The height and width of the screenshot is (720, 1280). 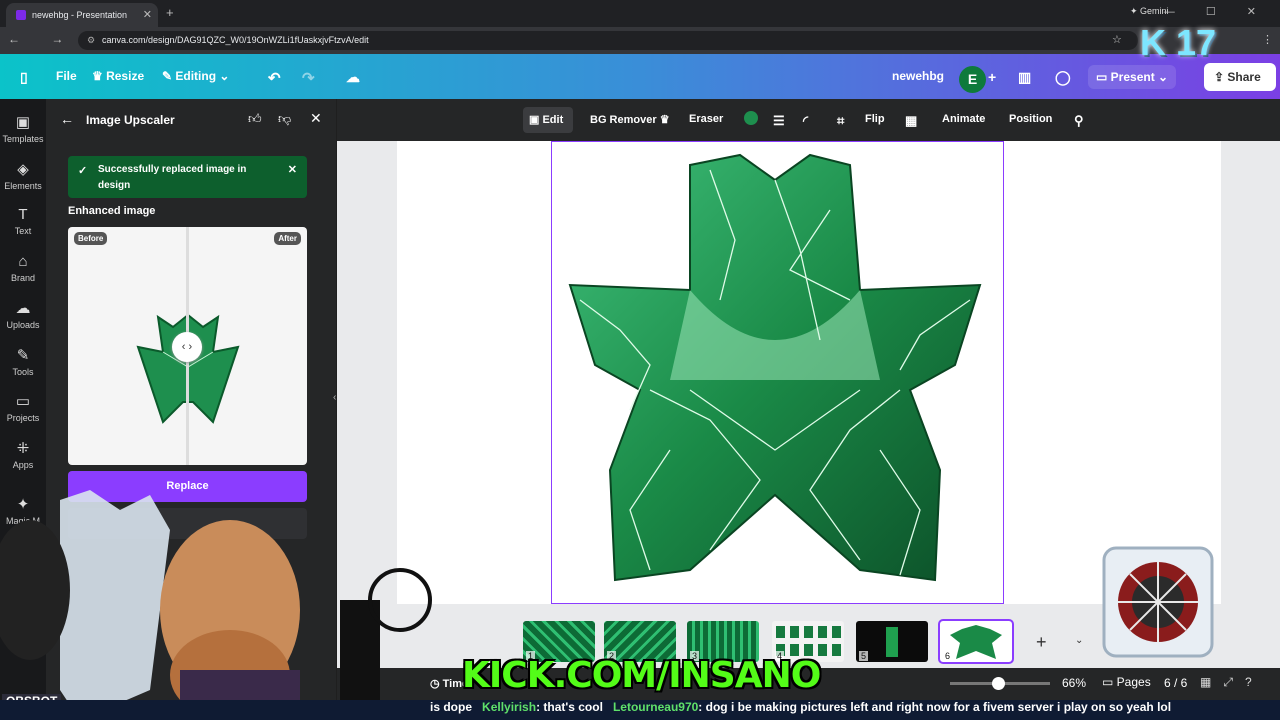 I want to click on editing-label: Editing, so click(x=196, y=76).